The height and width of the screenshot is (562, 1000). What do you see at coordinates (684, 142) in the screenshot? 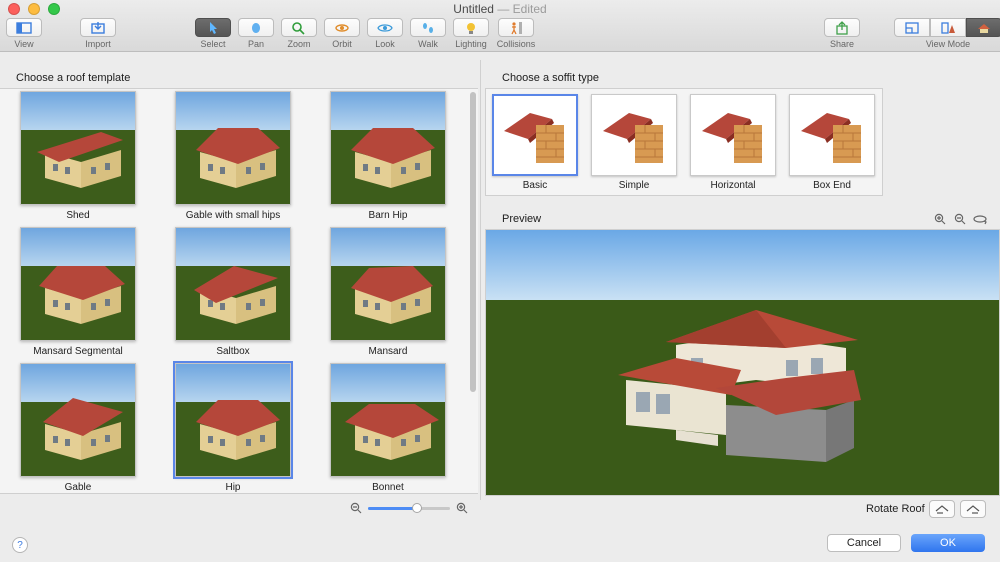
I see `soffit-type-picker: Basic Simple Horizontal Box End` at bounding box center [684, 142].